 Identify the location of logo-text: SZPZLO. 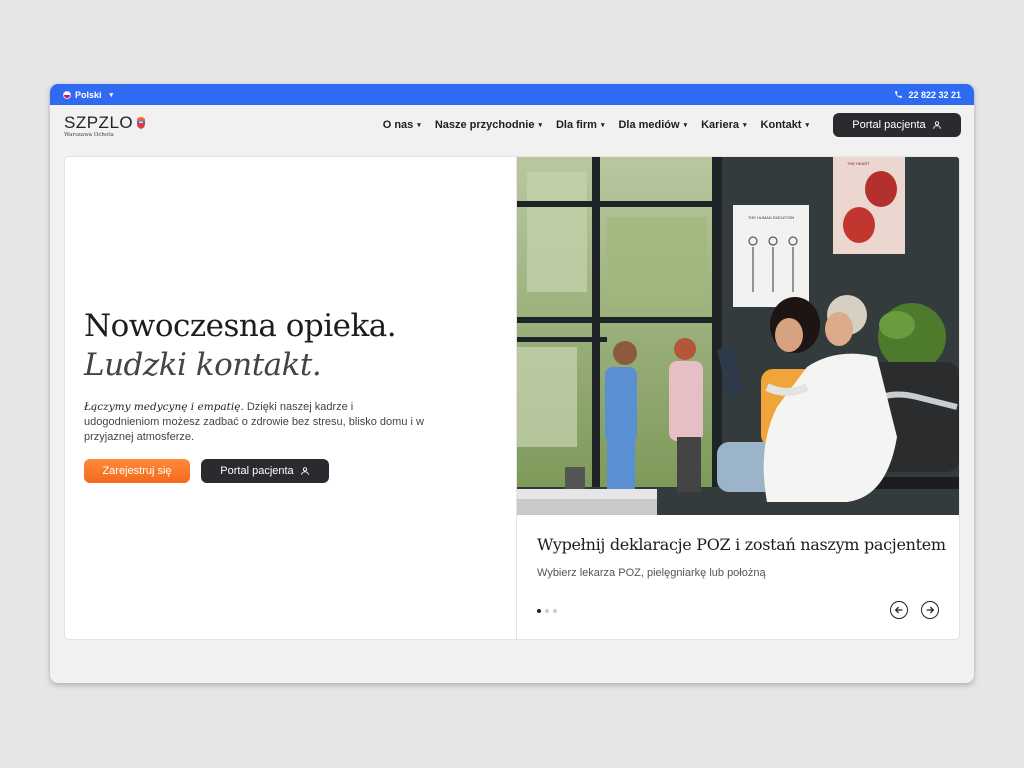
(99, 122).